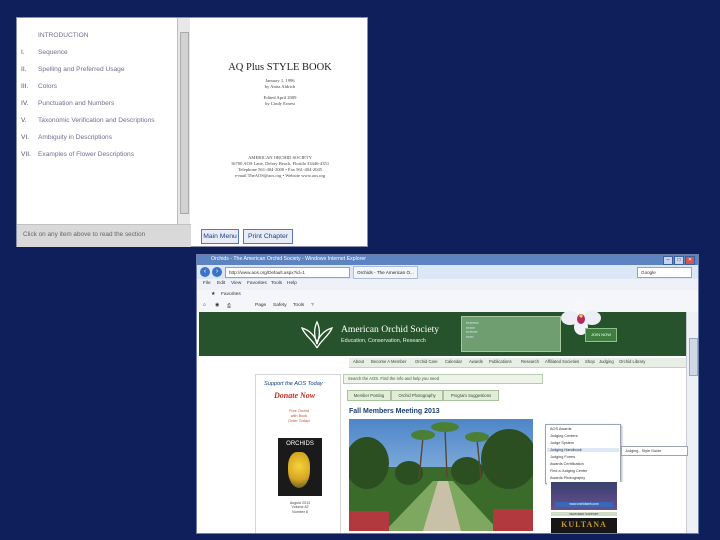 This screenshot has width=720, height=540. I want to click on book-author-2: by Cindy Ernest, so click(280, 103).